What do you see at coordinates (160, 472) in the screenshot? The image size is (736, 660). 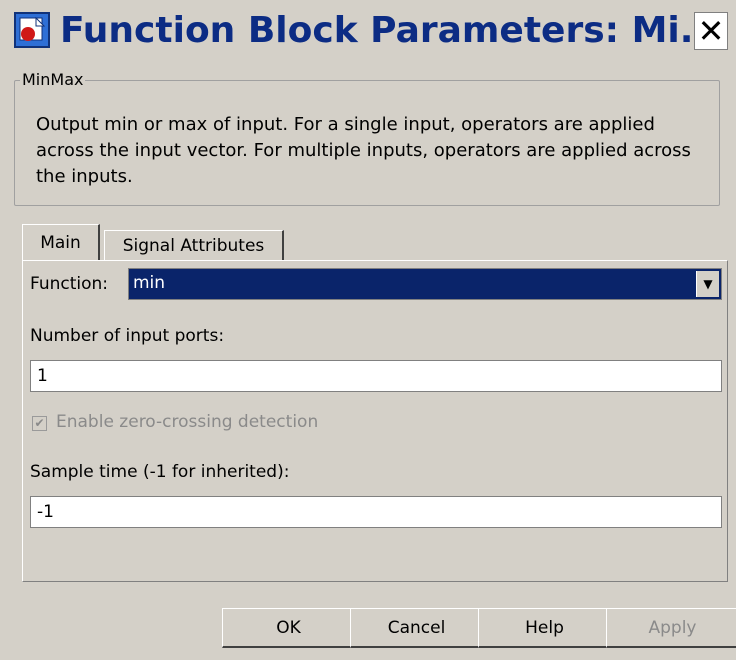 I see `sample-time-label: Sample time (-1 for inherited):` at bounding box center [160, 472].